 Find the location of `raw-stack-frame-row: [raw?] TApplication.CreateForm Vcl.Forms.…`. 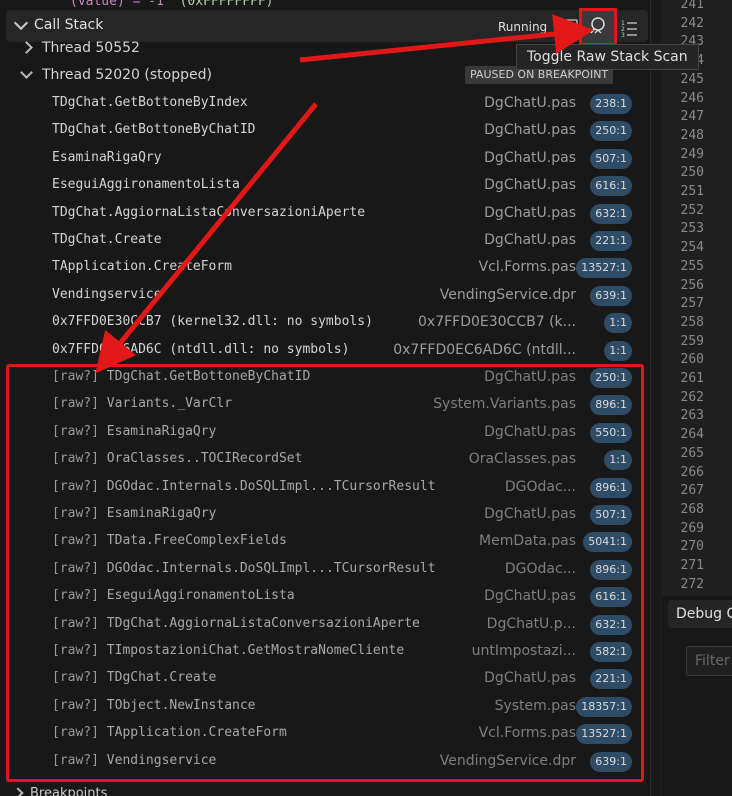

raw-stack-frame-row: [raw?] TApplication.CreateForm Vcl.Forms.… is located at coordinates (325, 733).